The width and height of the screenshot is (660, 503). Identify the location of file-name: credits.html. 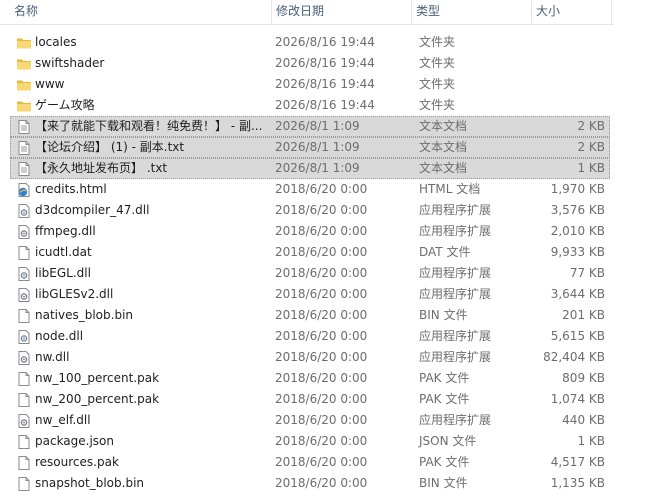
(71, 189).